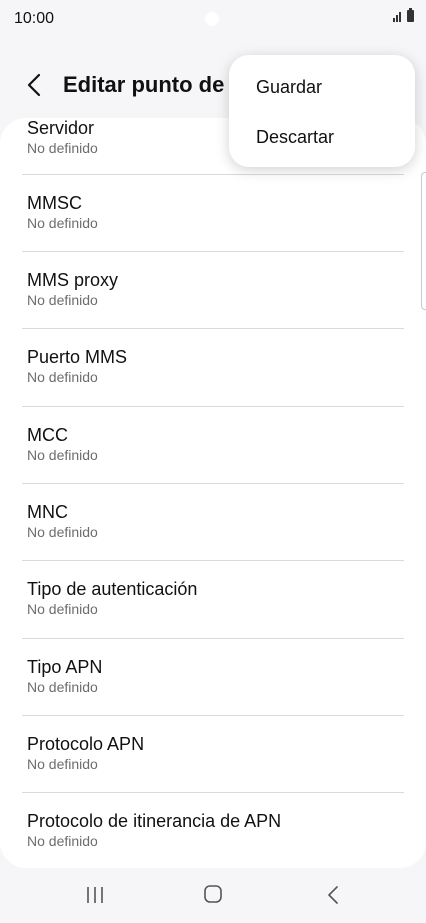  Describe the element at coordinates (322, 111) in the screenshot. I see `overflow-menu: Guardar Descartar` at that location.